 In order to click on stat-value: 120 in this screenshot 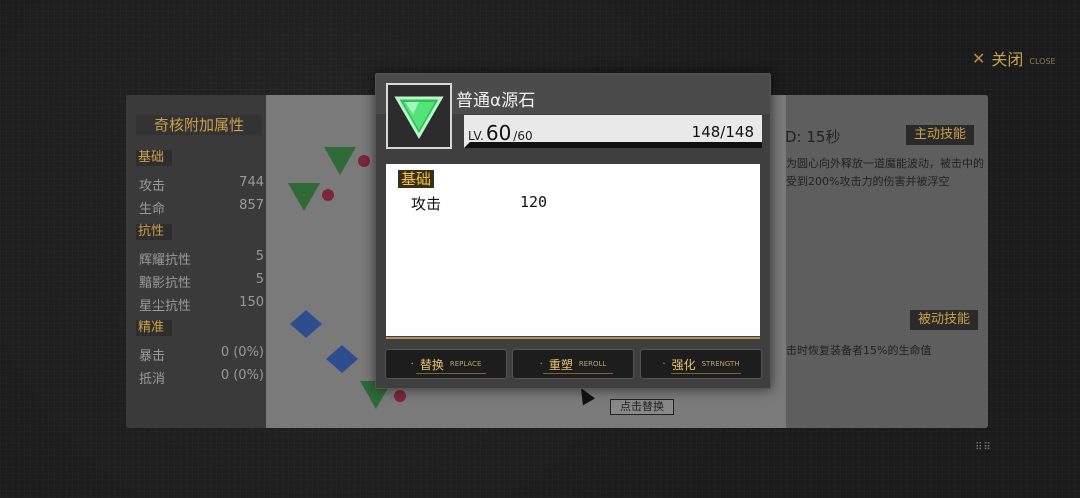, I will do `click(534, 202)`.